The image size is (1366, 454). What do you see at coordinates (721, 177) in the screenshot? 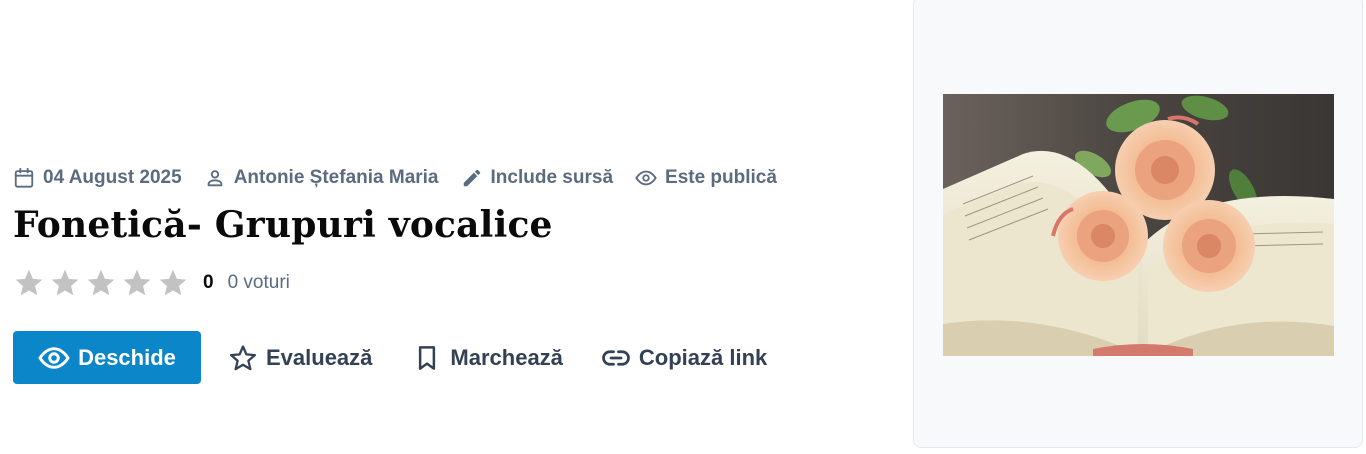
I see `meta-visibility-text: Este publică` at bounding box center [721, 177].